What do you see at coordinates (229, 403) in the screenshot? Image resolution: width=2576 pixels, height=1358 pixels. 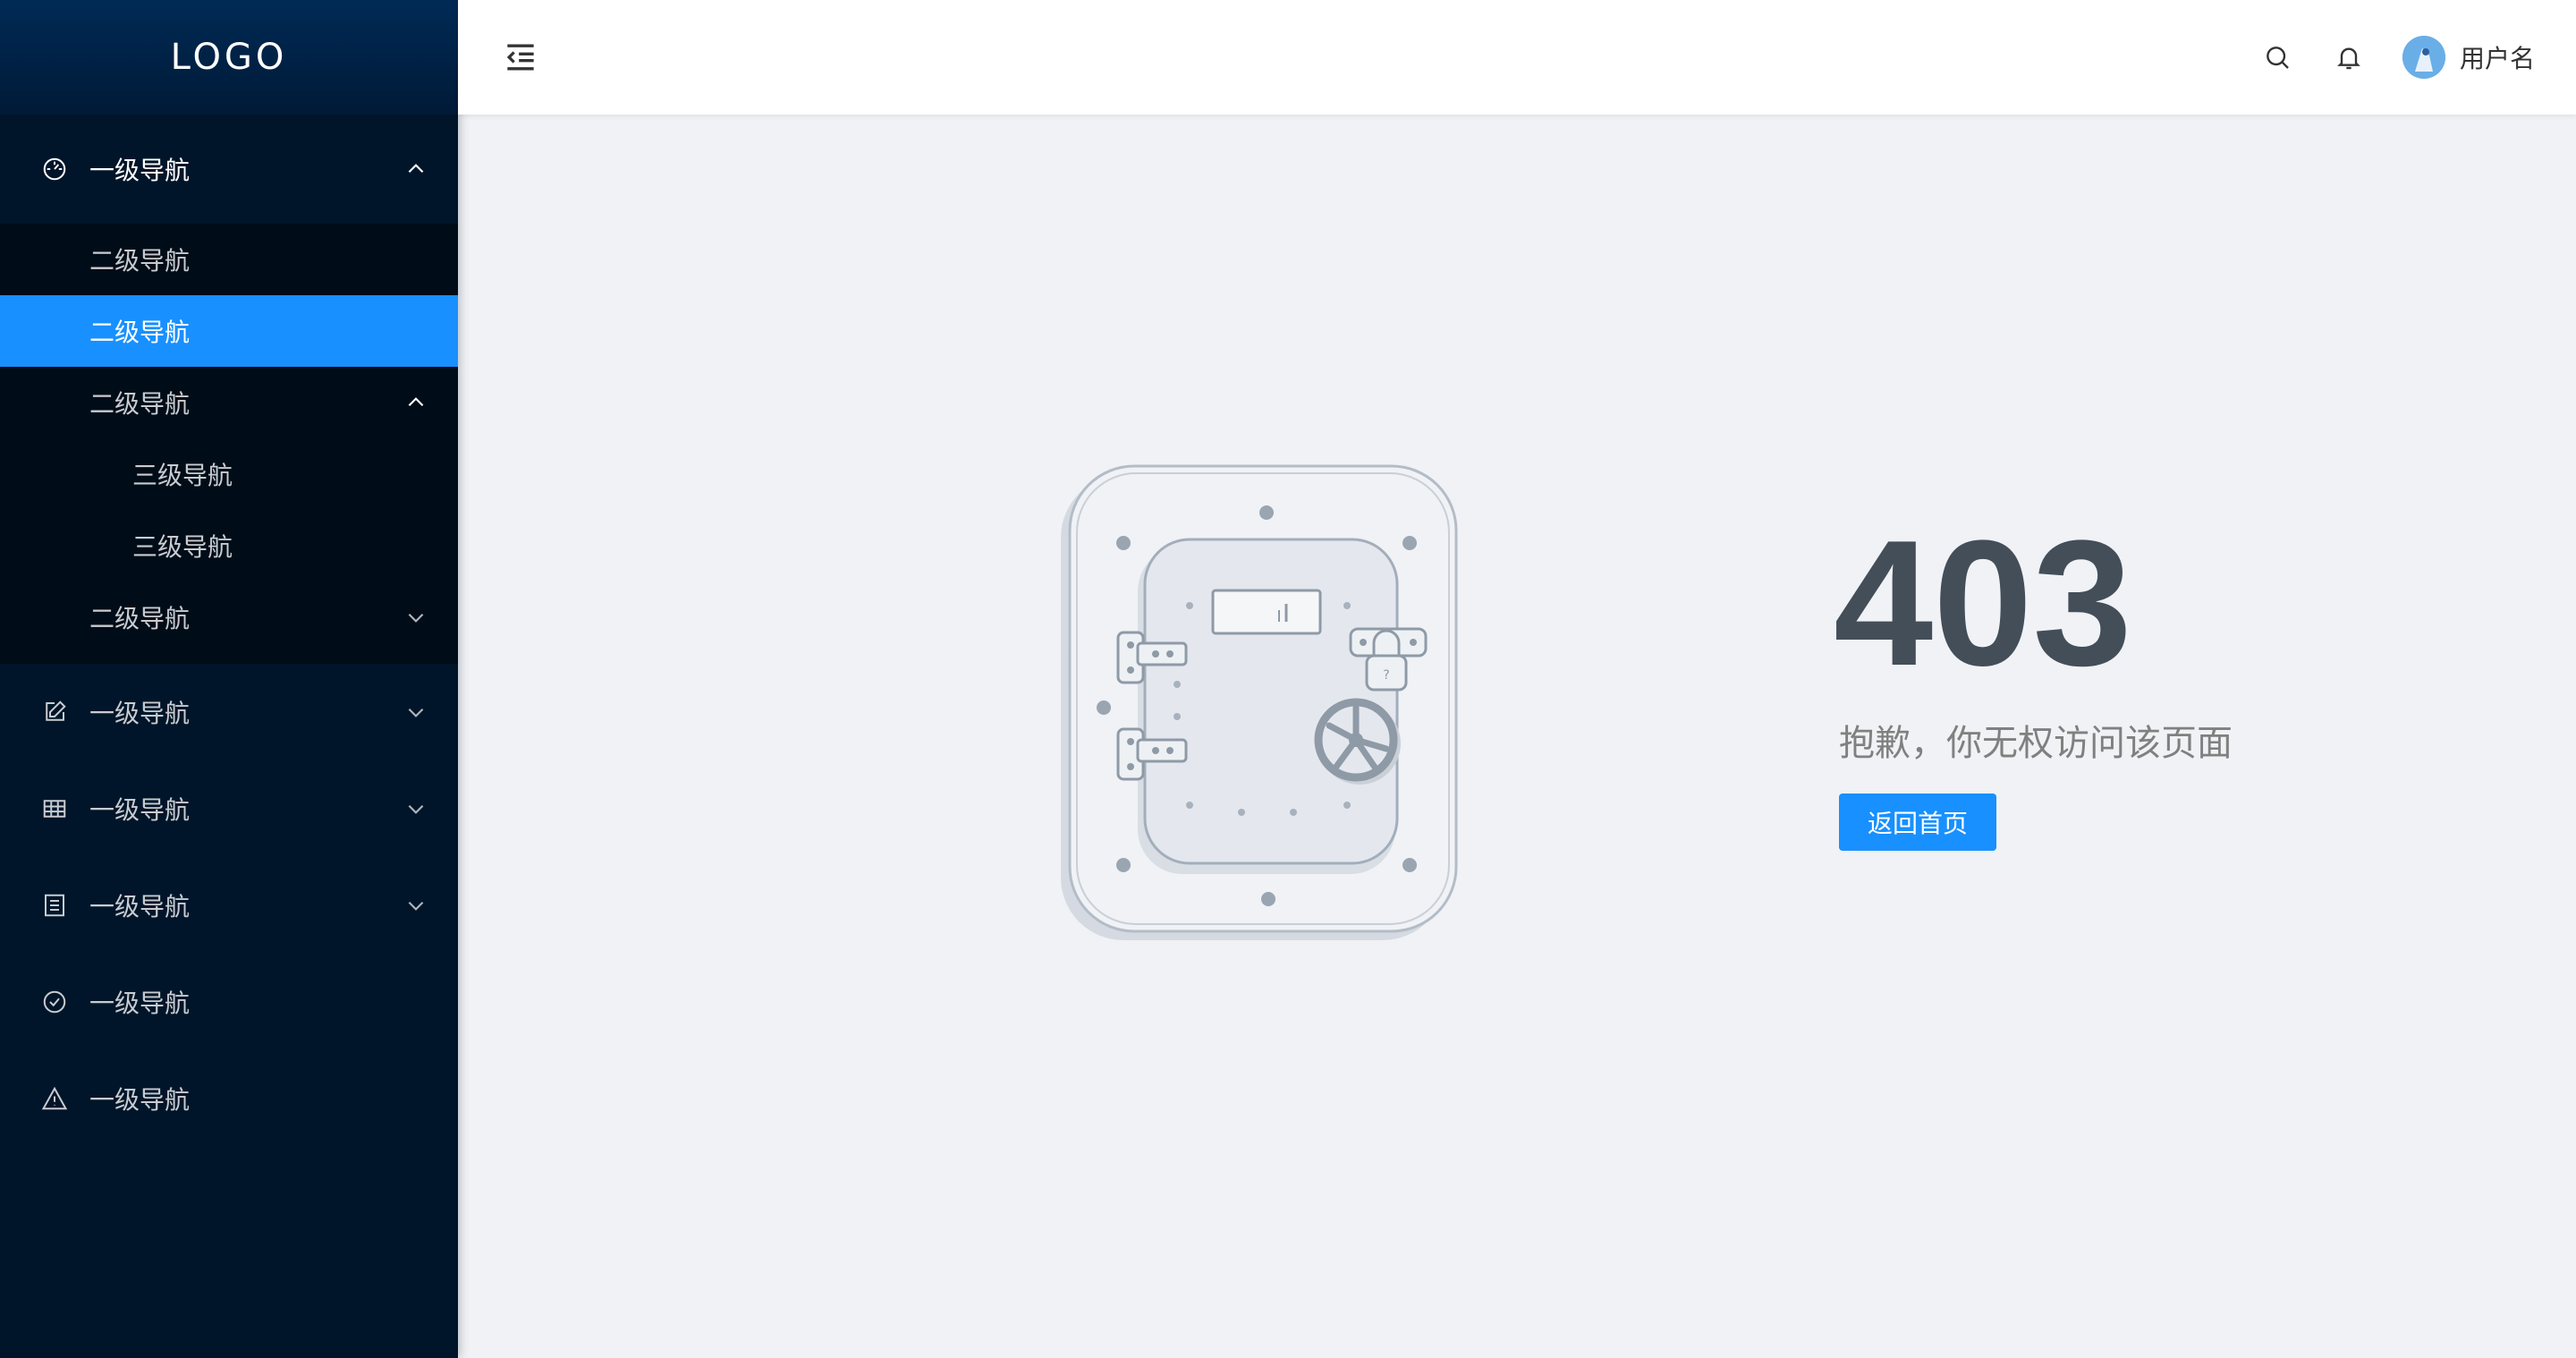 I see `sidebar-subitem-expandable: 二级导航` at bounding box center [229, 403].